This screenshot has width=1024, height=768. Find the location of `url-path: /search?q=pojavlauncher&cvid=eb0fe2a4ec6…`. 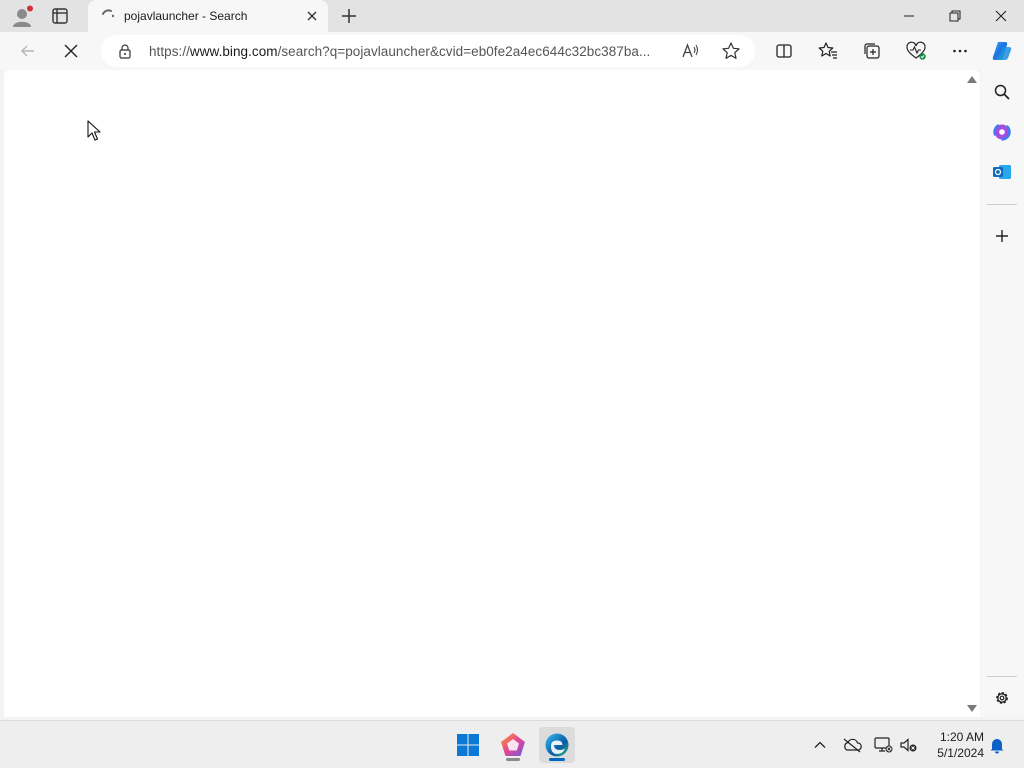

url-path: /search?q=pojavlauncher&cvid=eb0fe2a4ec6… is located at coordinates (464, 51).